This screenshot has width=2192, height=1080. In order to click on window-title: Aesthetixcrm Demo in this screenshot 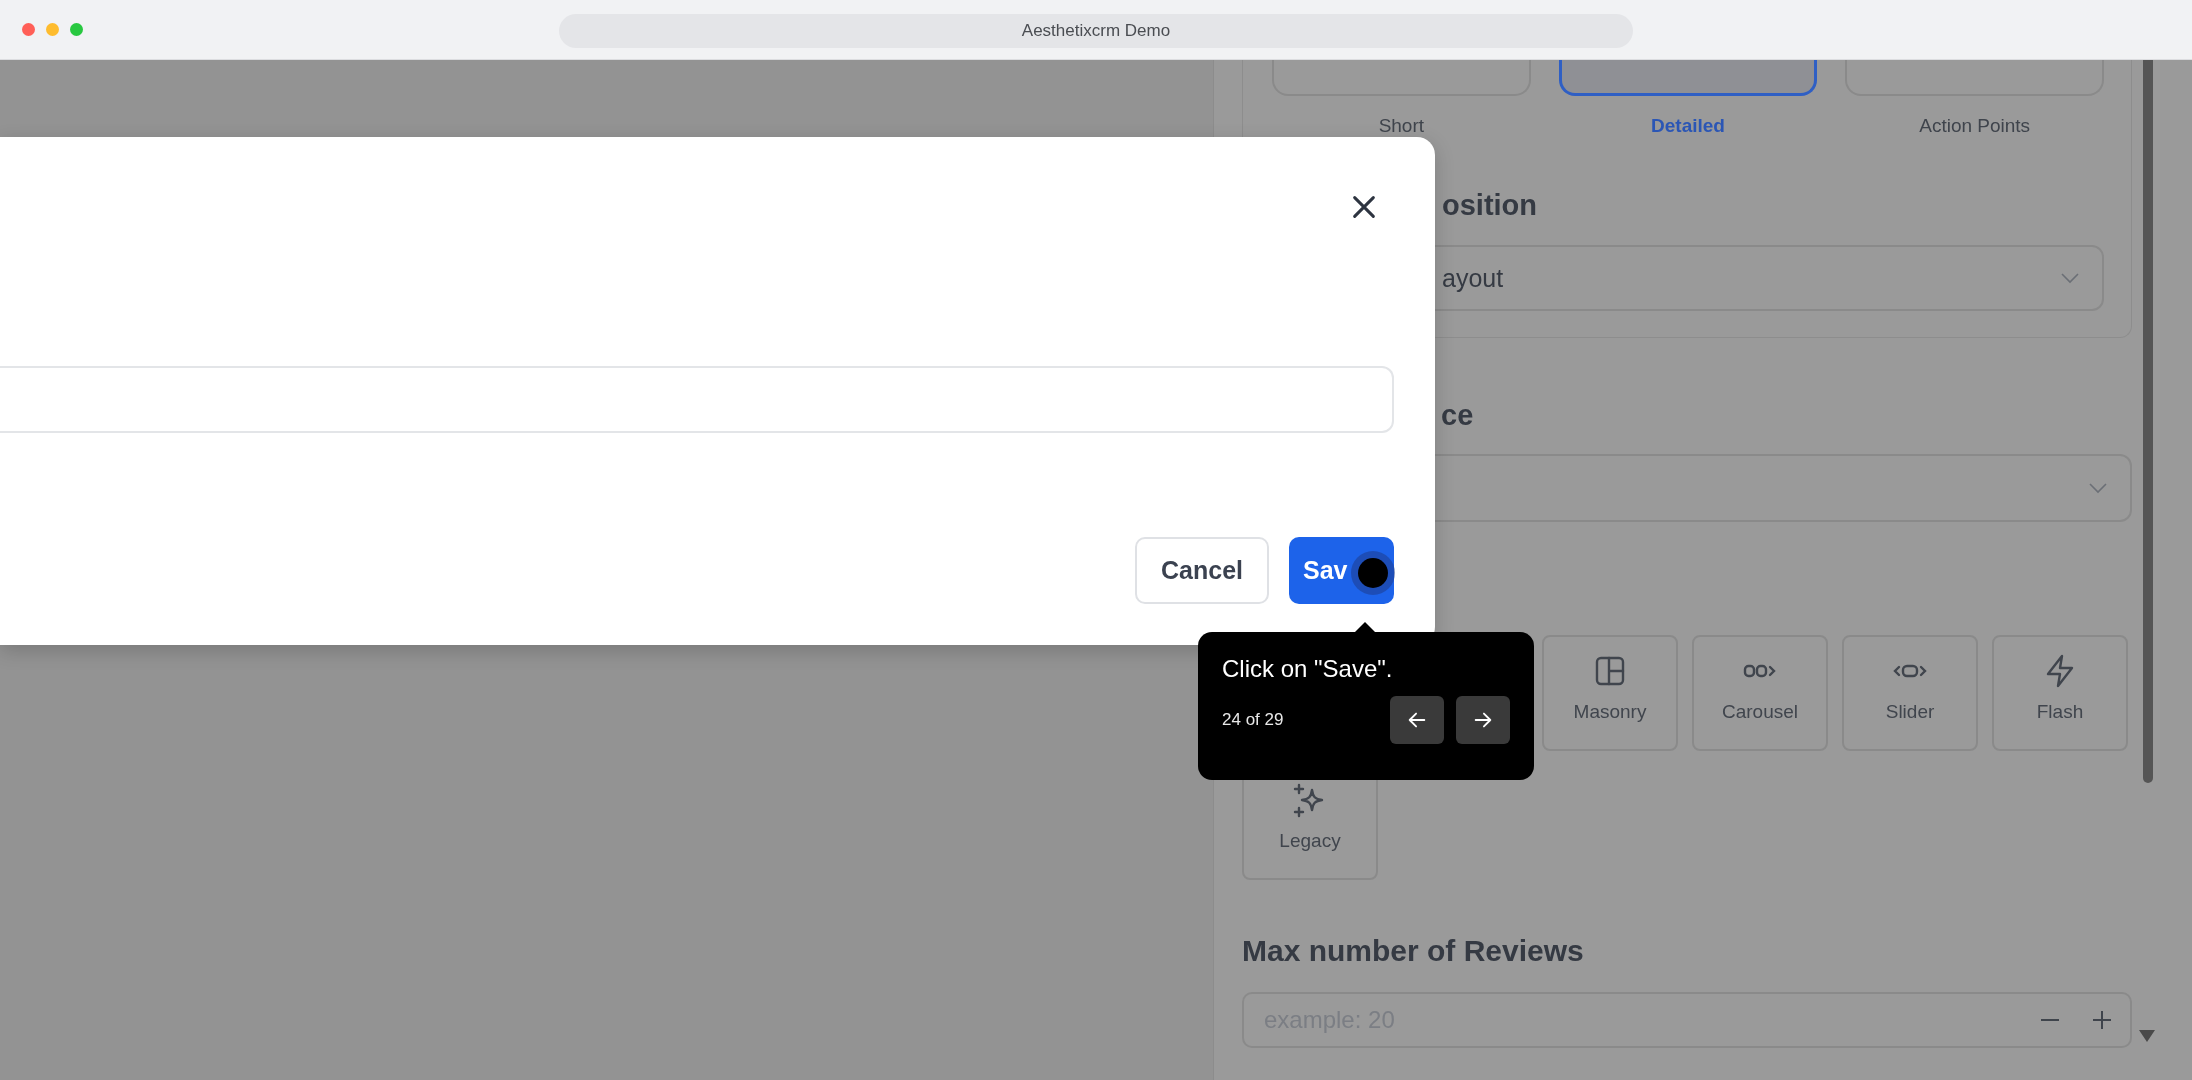, I will do `click(1096, 31)`.